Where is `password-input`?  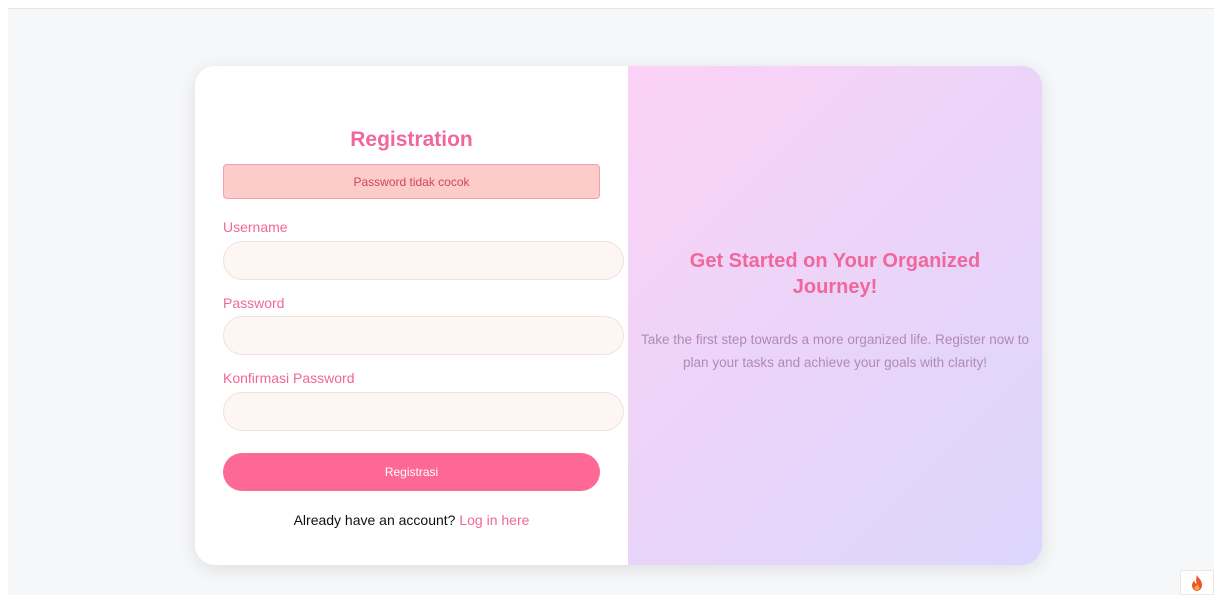 password-input is located at coordinates (423, 335).